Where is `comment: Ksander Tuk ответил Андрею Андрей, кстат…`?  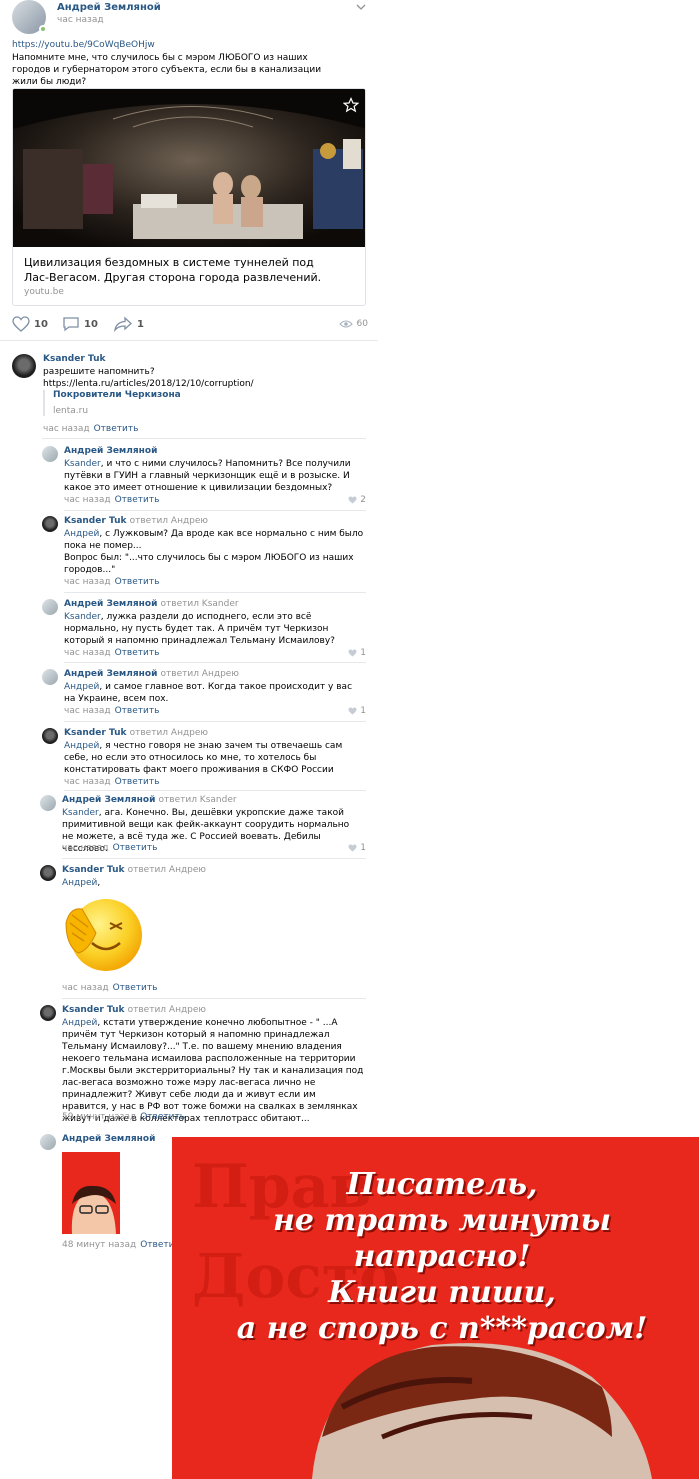 comment: Ksander Tuk ответил Андрею Андрей, кстат… is located at coordinates (203, 1065).